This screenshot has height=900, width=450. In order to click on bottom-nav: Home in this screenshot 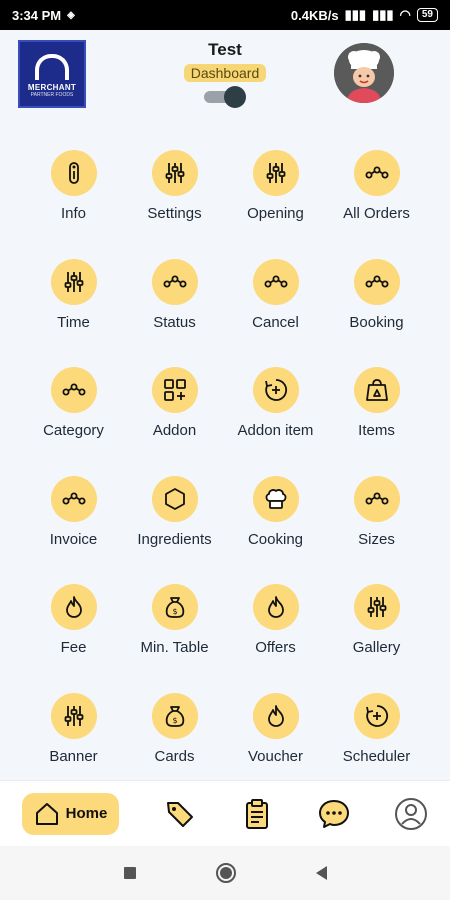, I will do `click(225, 813)`.